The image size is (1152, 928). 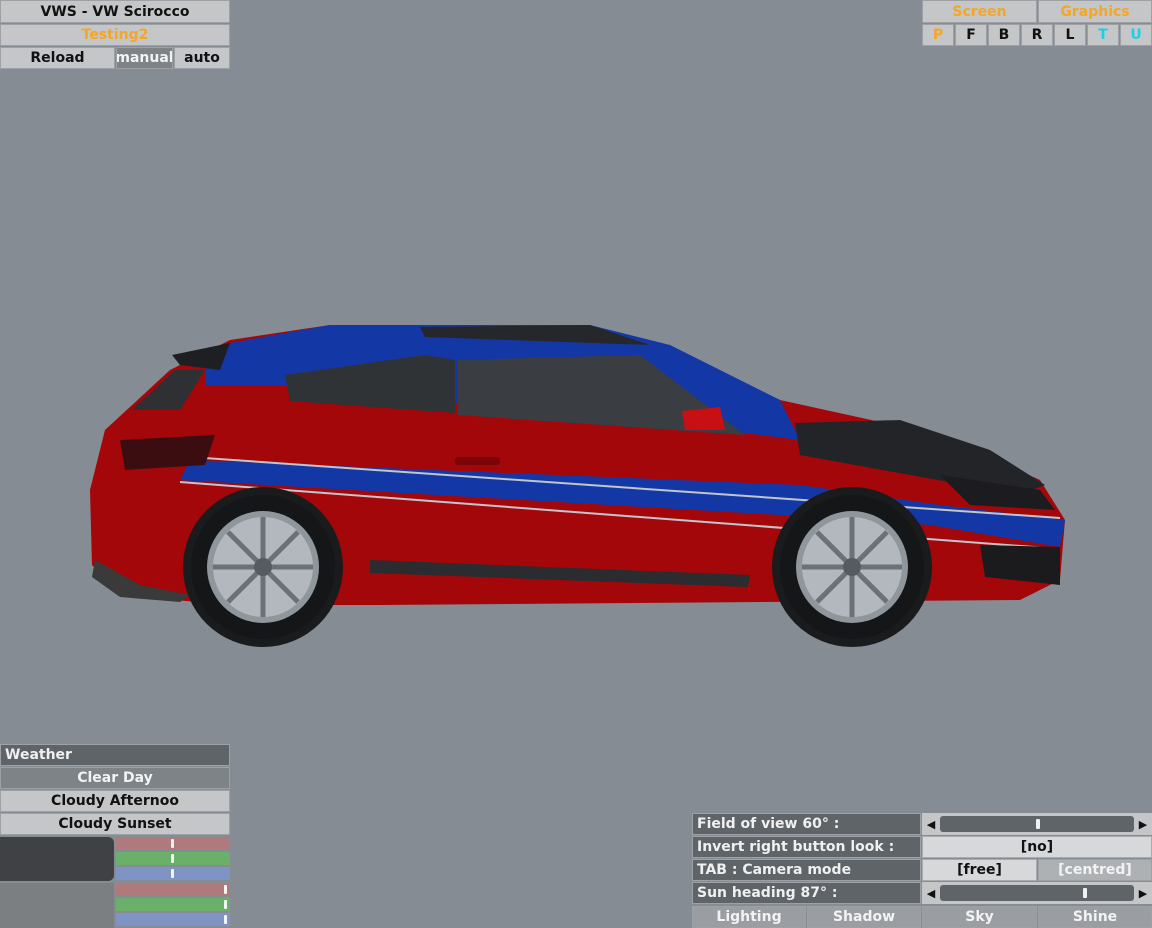 I want to click on color2-green-slider, so click(x=173, y=904).